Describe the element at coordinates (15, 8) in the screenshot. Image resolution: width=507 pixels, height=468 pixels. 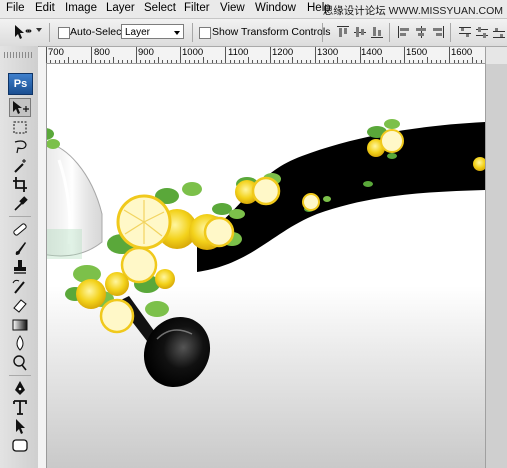
I see `menu-file: File` at that location.